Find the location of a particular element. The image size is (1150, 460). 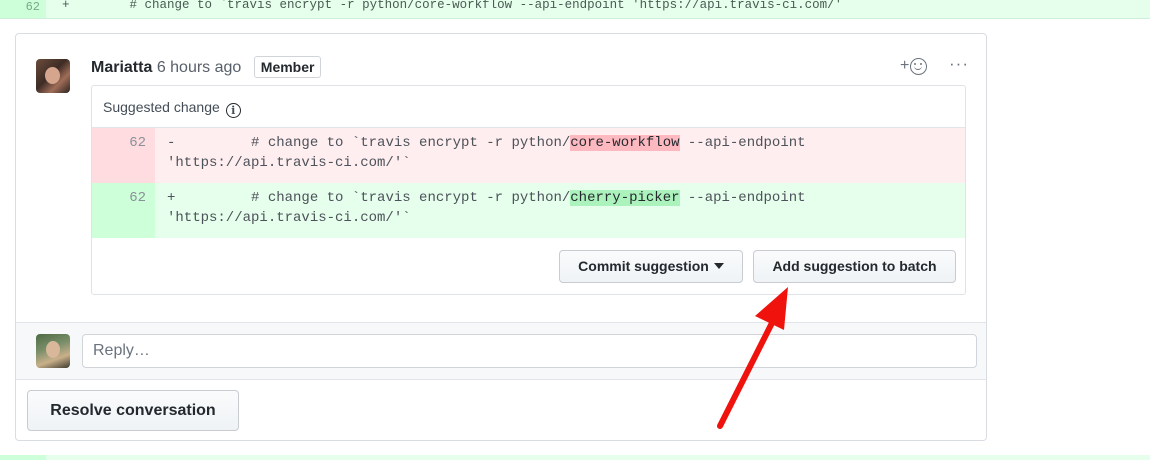

top-diff-line-number: 62 is located at coordinates (23, 9).